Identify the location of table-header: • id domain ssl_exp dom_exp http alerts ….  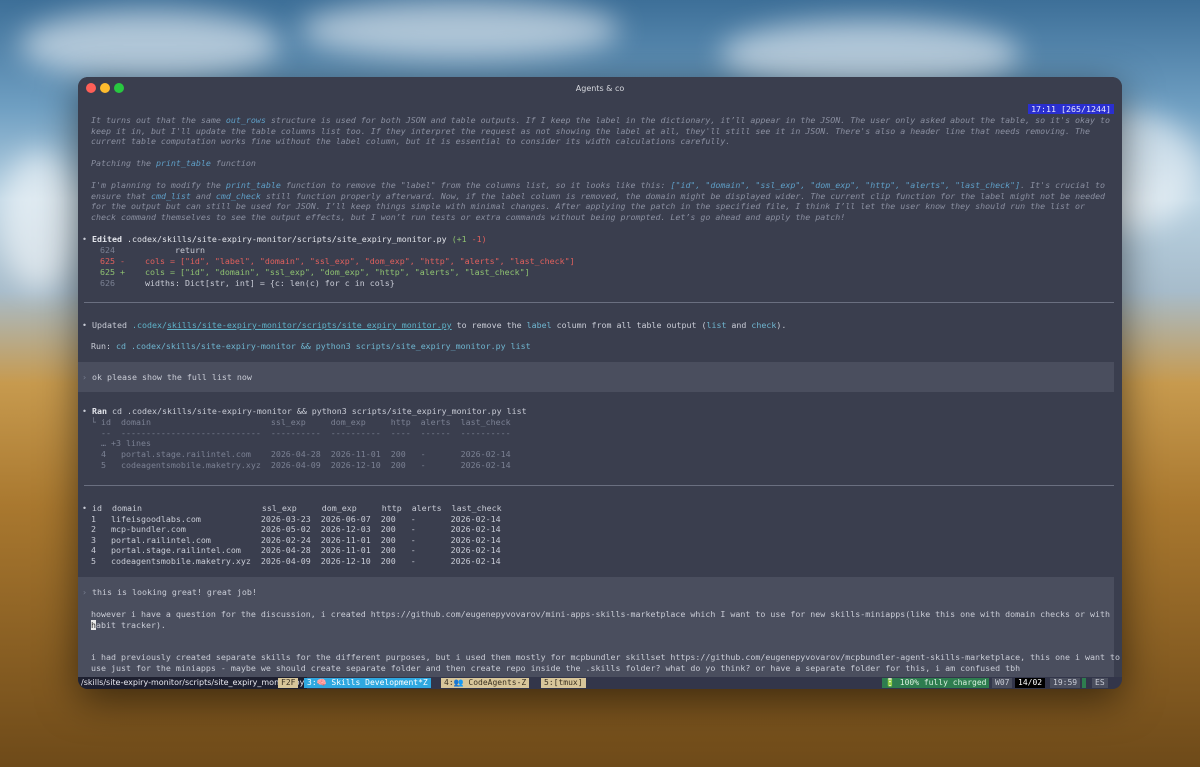
(292, 508).